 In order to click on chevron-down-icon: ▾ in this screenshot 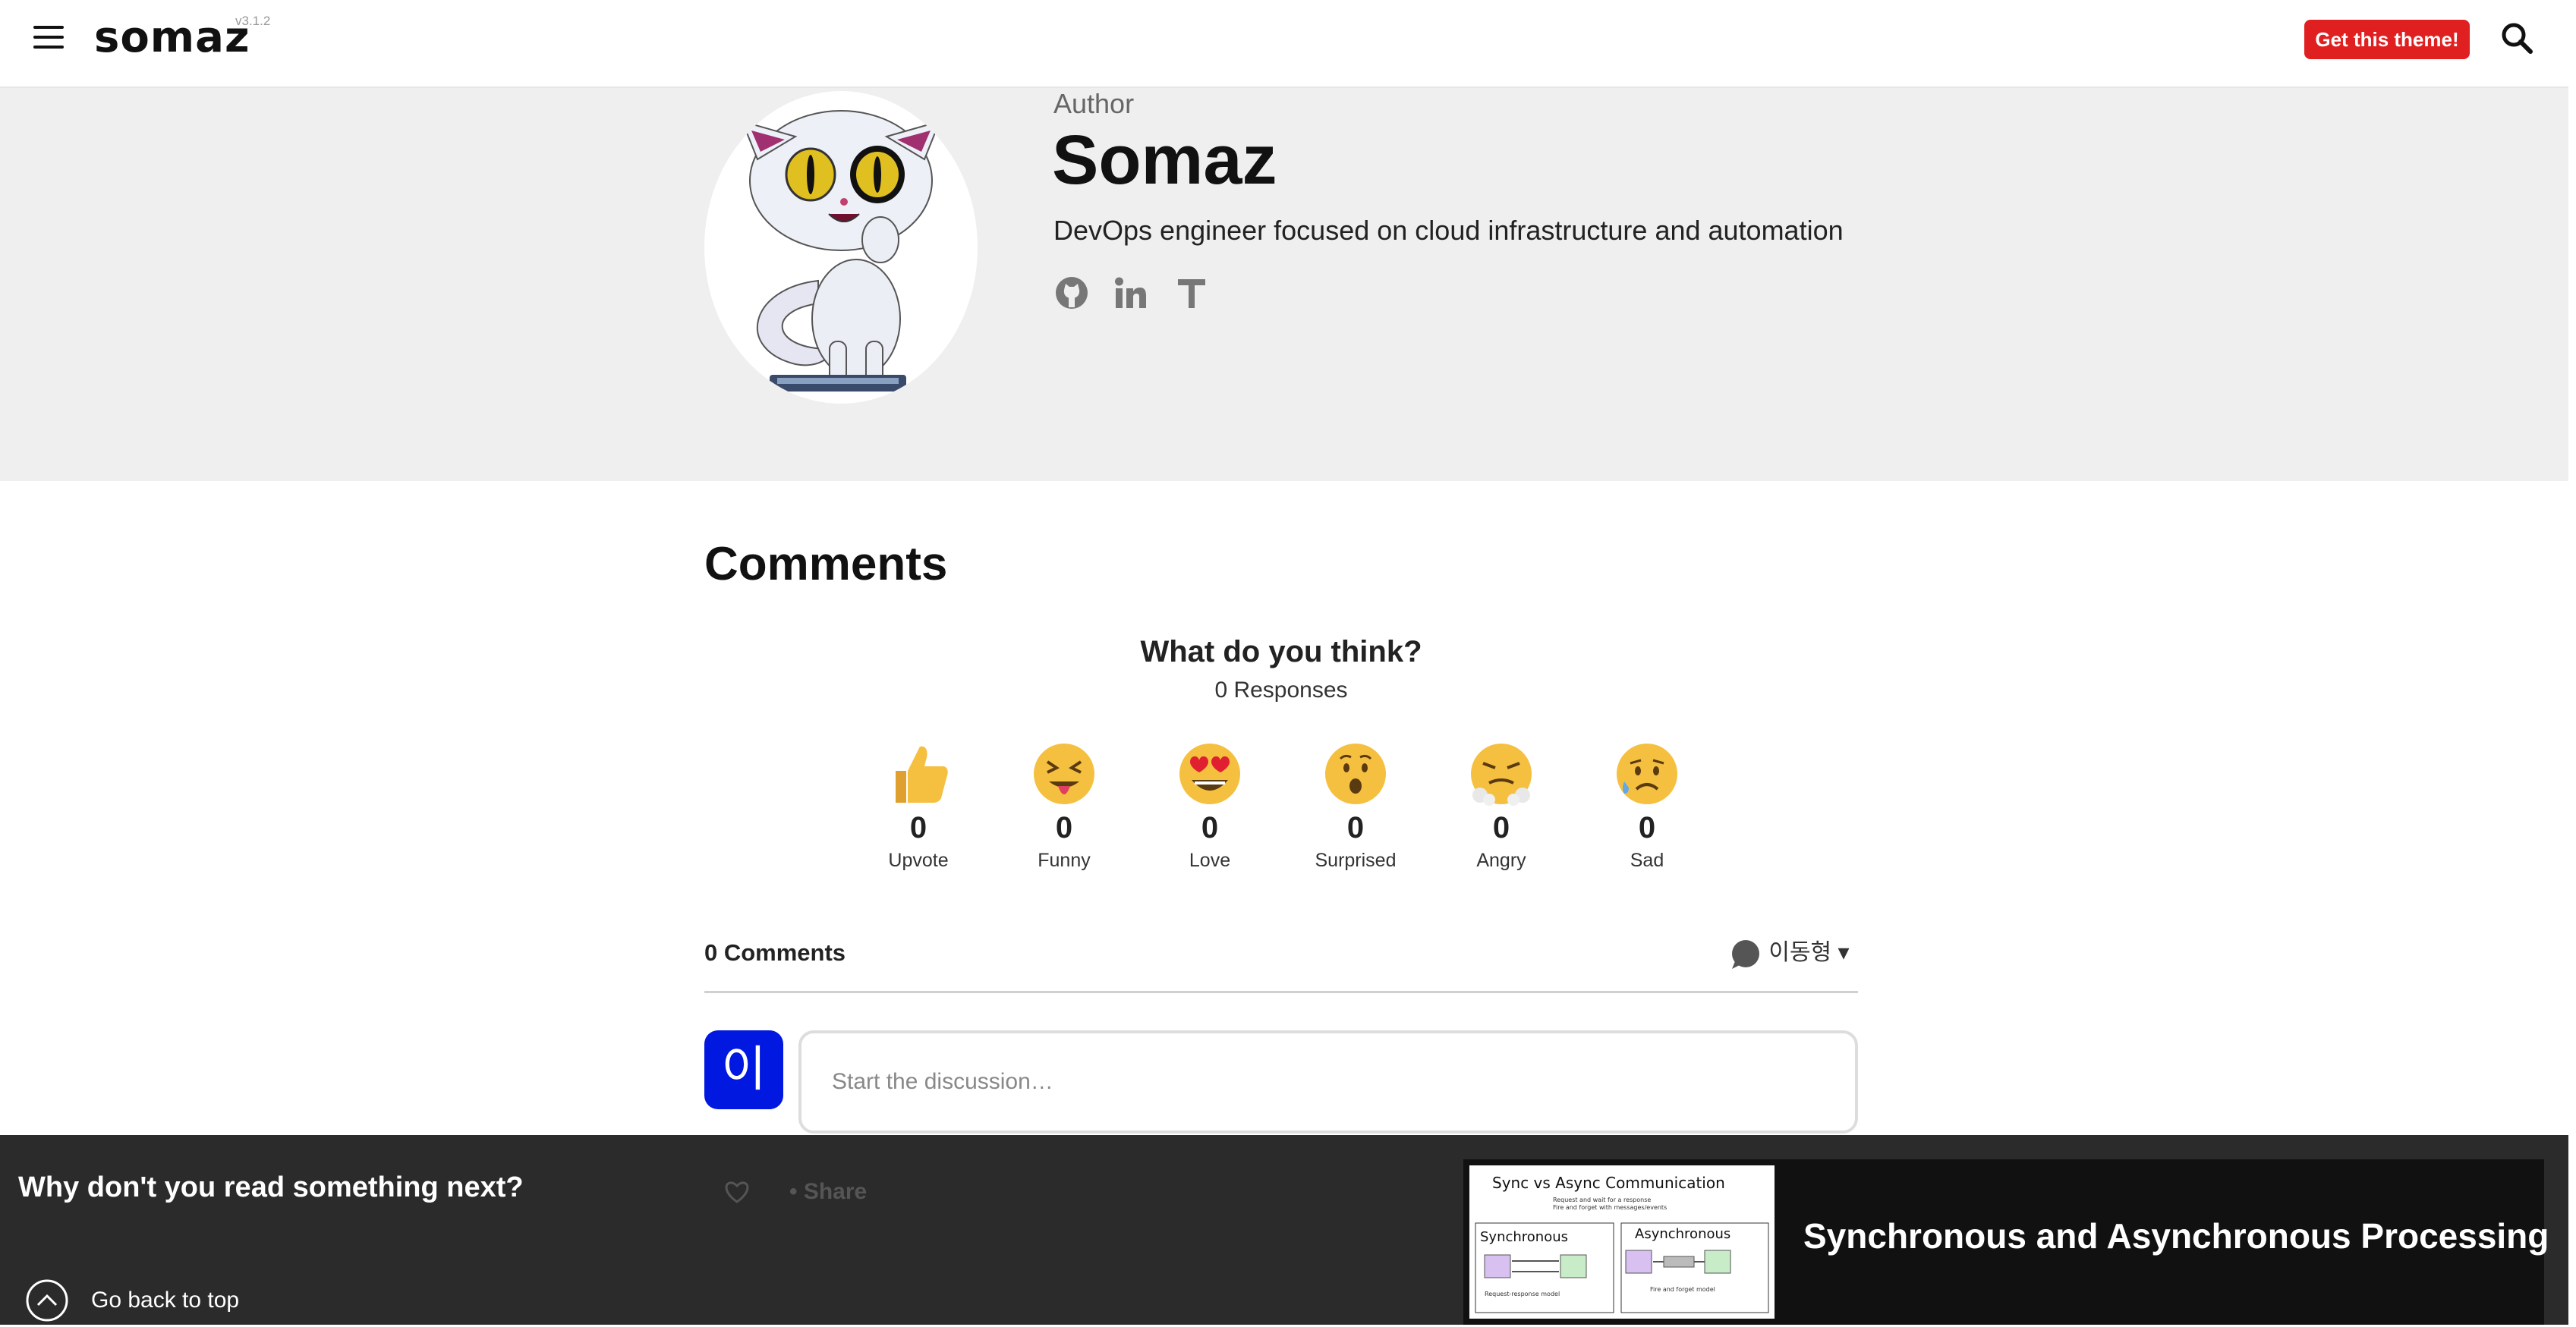, I will do `click(1844, 952)`.